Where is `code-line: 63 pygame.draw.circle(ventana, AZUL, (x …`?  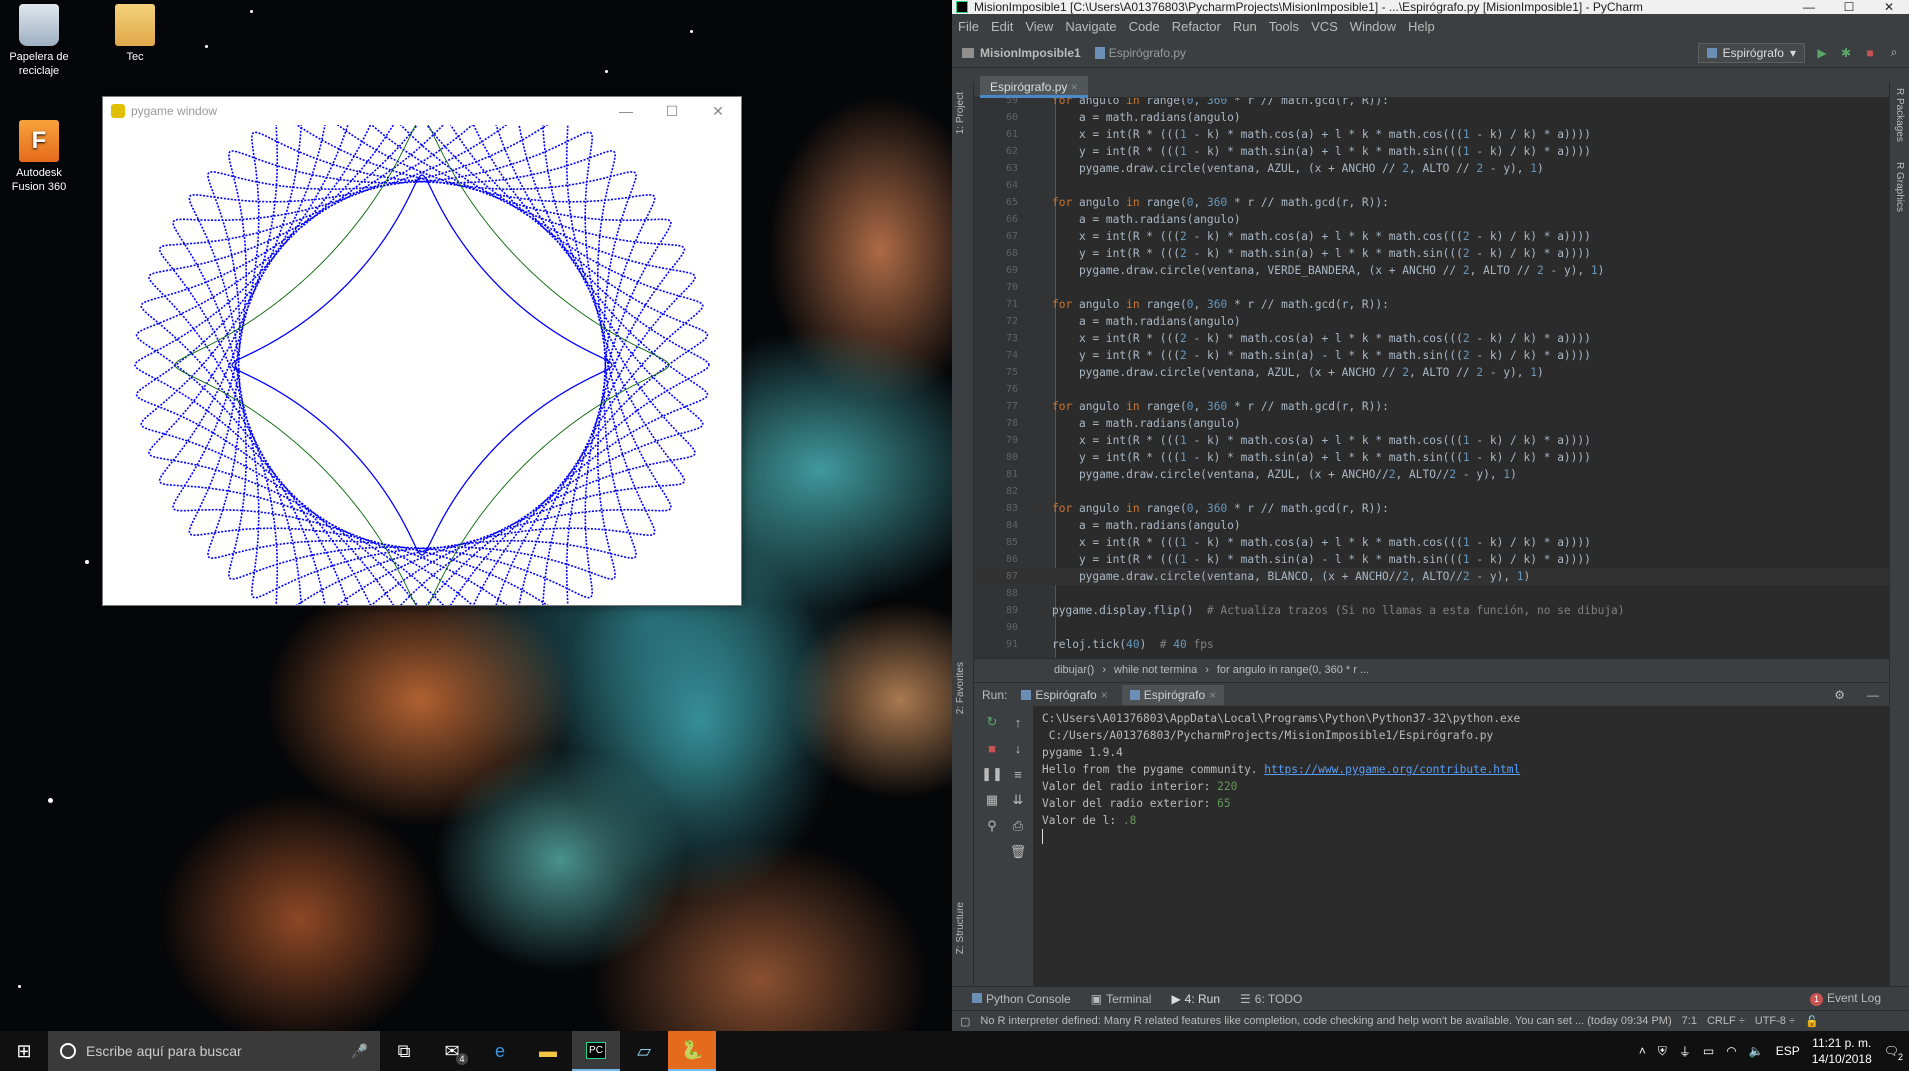 code-line: 63 pygame.draw.circle(ventana, AZUL, (x … is located at coordinates (1431, 168).